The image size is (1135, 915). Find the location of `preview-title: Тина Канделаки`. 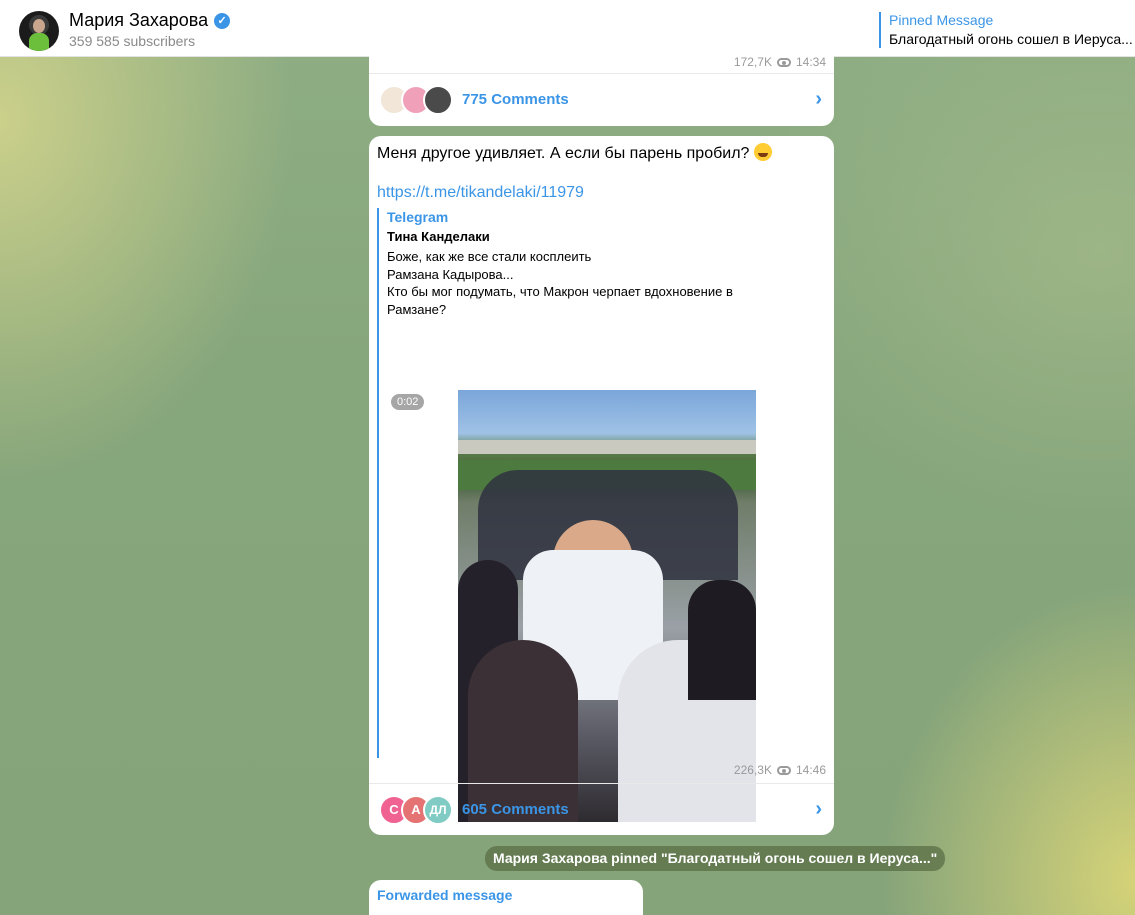

preview-title: Тина Канделаки is located at coordinates (438, 236).